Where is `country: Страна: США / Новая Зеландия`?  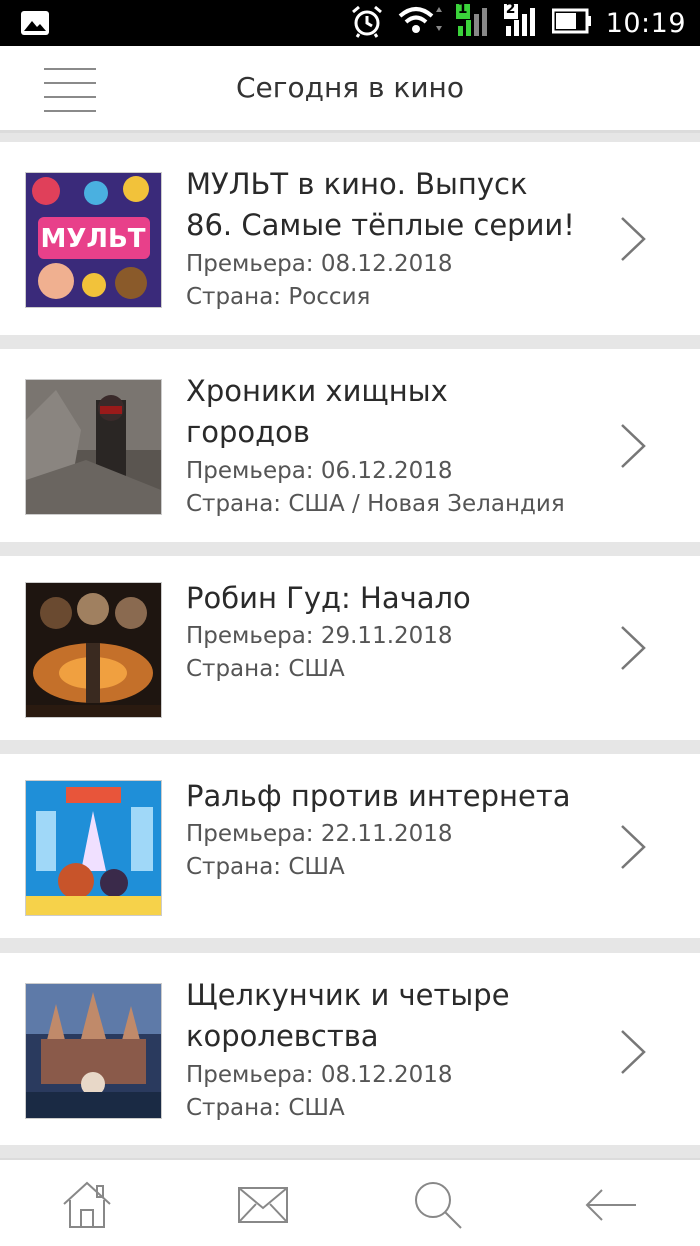 country: Страна: США / Новая Зеландия is located at coordinates (375, 504).